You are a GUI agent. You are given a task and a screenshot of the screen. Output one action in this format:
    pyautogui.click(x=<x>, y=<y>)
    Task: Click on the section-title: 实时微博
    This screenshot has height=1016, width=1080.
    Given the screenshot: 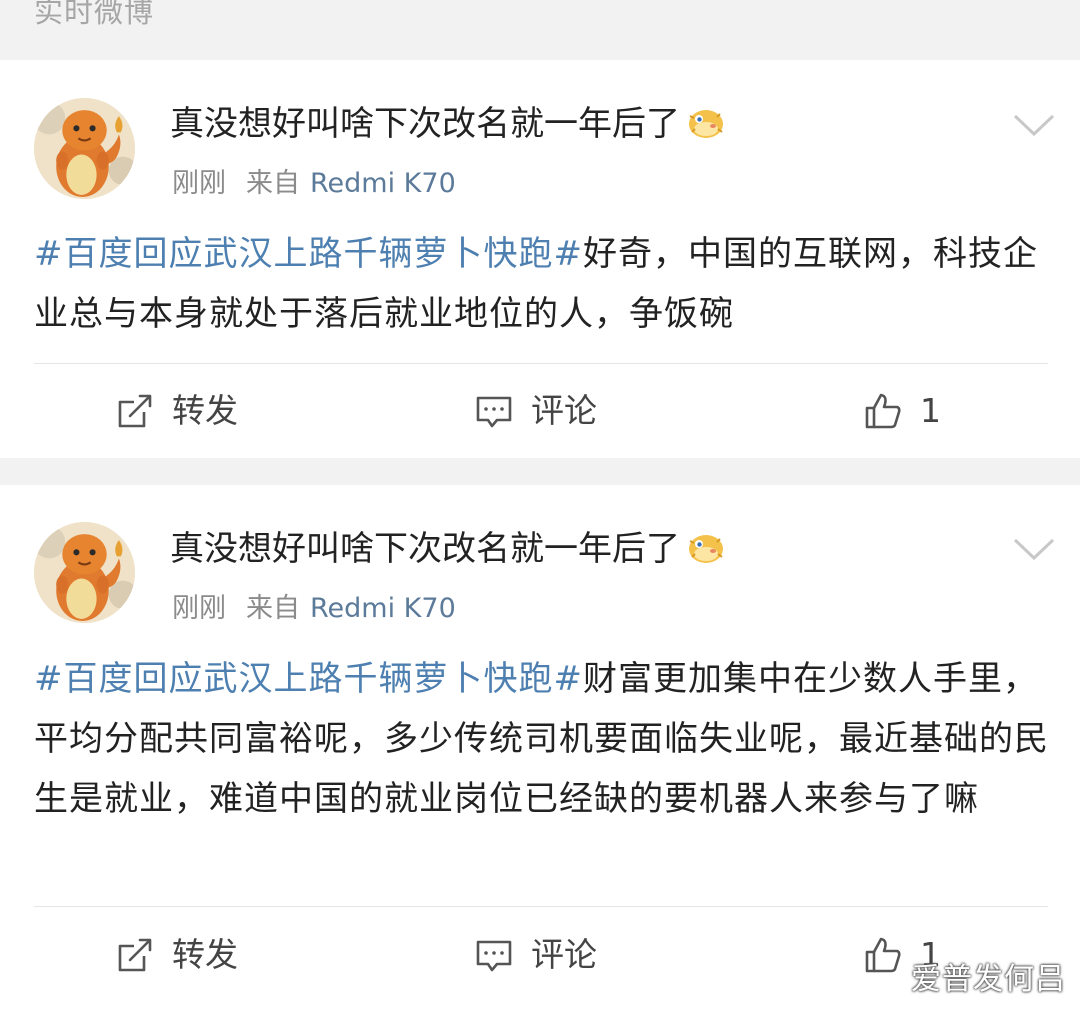 What is the action you would take?
    pyautogui.click(x=94, y=14)
    